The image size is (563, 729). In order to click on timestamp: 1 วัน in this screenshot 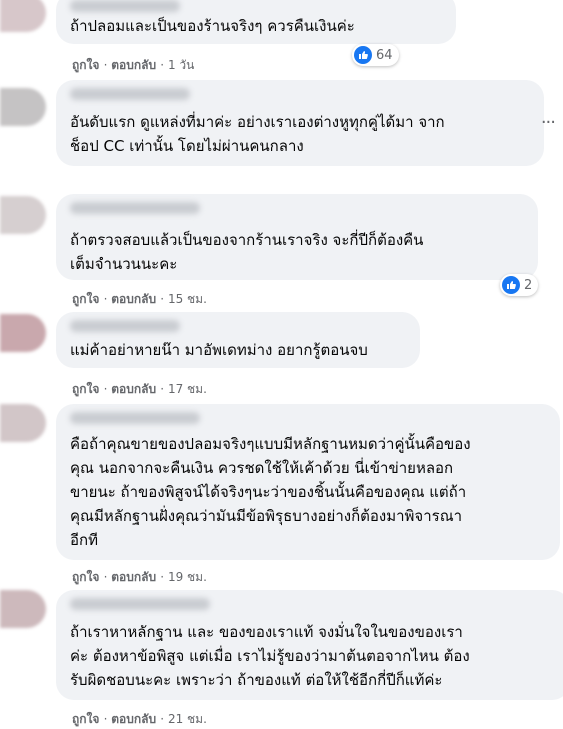, I will do `click(181, 65)`.